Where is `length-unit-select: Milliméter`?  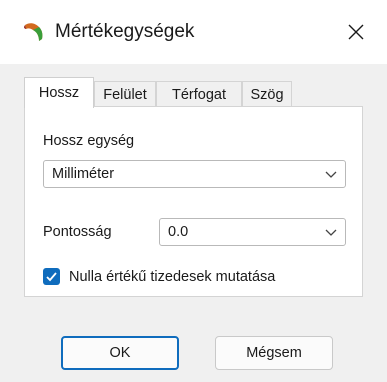
length-unit-select: Milliméter is located at coordinates (194, 174).